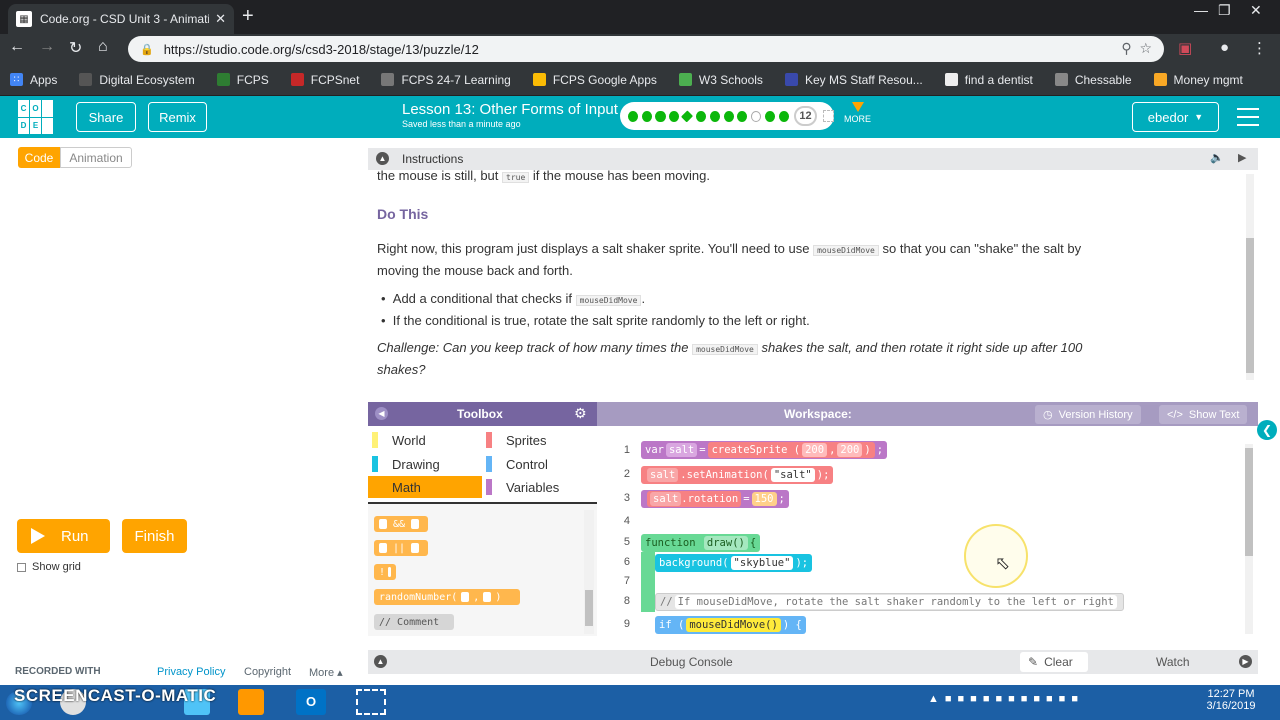 The image size is (1280, 720). What do you see at coordinates (1093, 80) in the screenshot?
I see `bookmark-chessable: Chessable` at bounding box center [1093, 80].